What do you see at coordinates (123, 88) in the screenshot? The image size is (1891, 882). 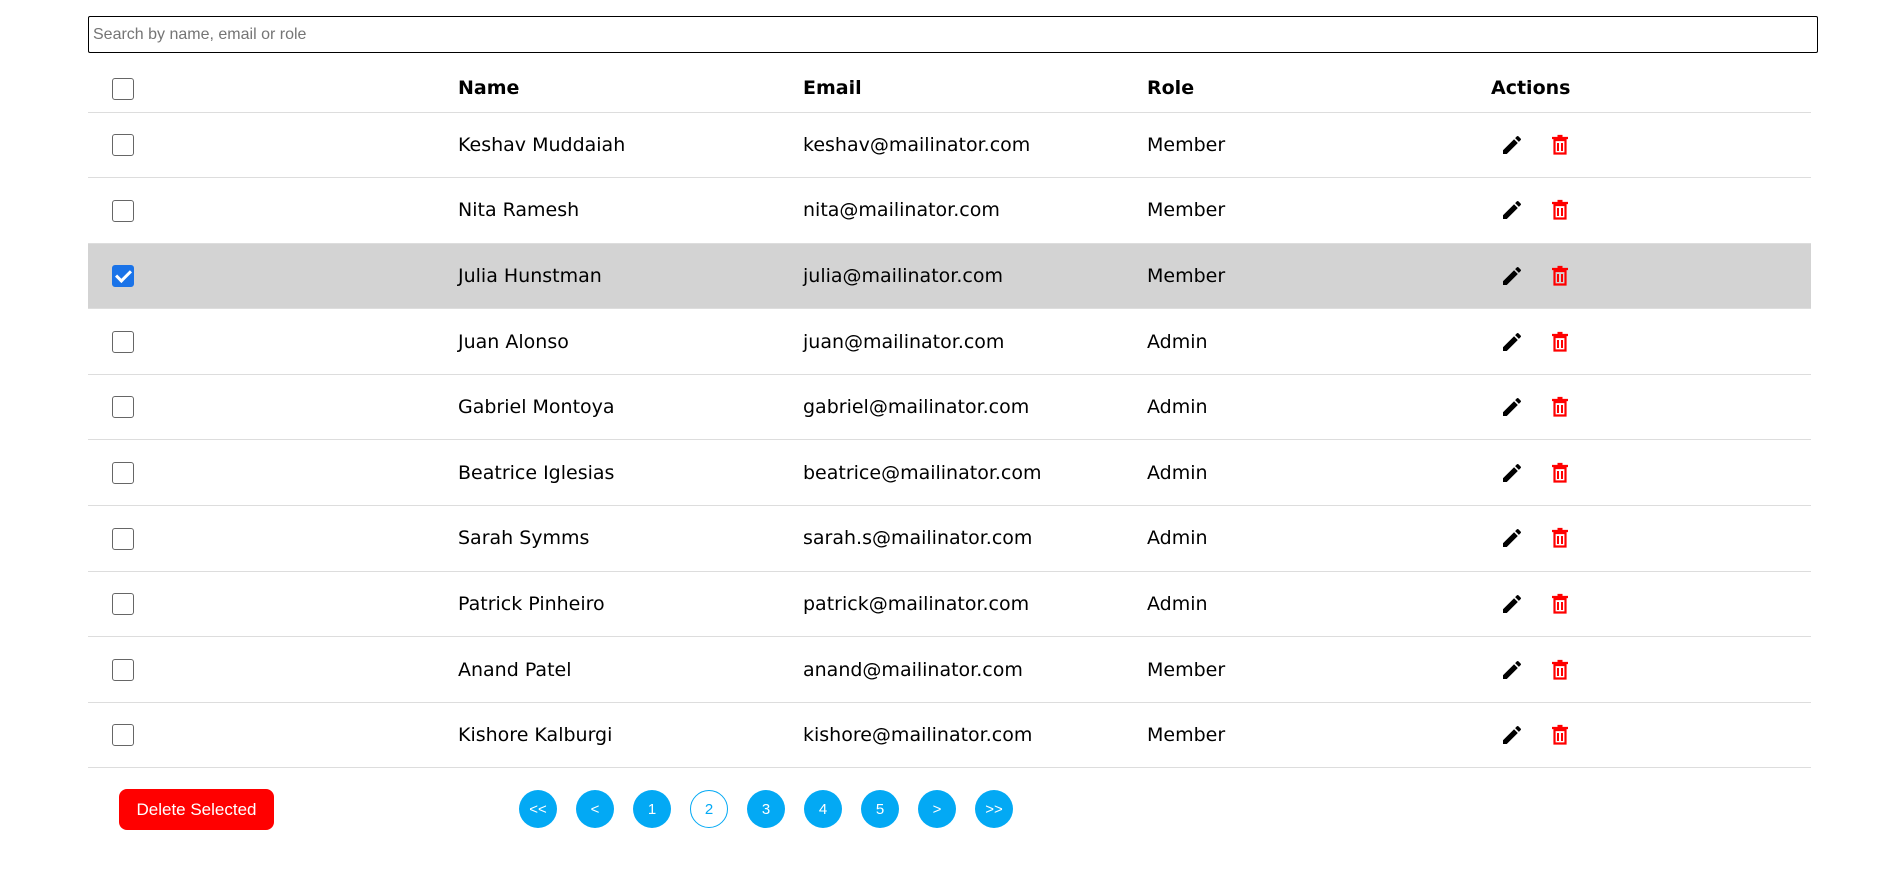 I see `select-all-checkbox` at bounding box center [123, 88].